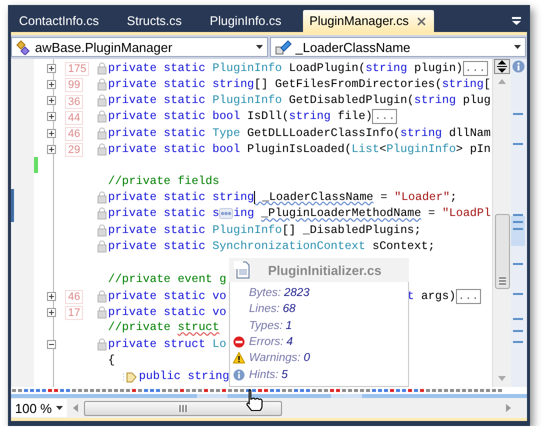 Image resolution: width=542 pixels, height=439 pixels. What do you see at coordinates (299, 101) in the screenshot?
I see `code-line: private static PluginInfo GetDisabledPlugin(string plug` at bounding box center [299, 101].